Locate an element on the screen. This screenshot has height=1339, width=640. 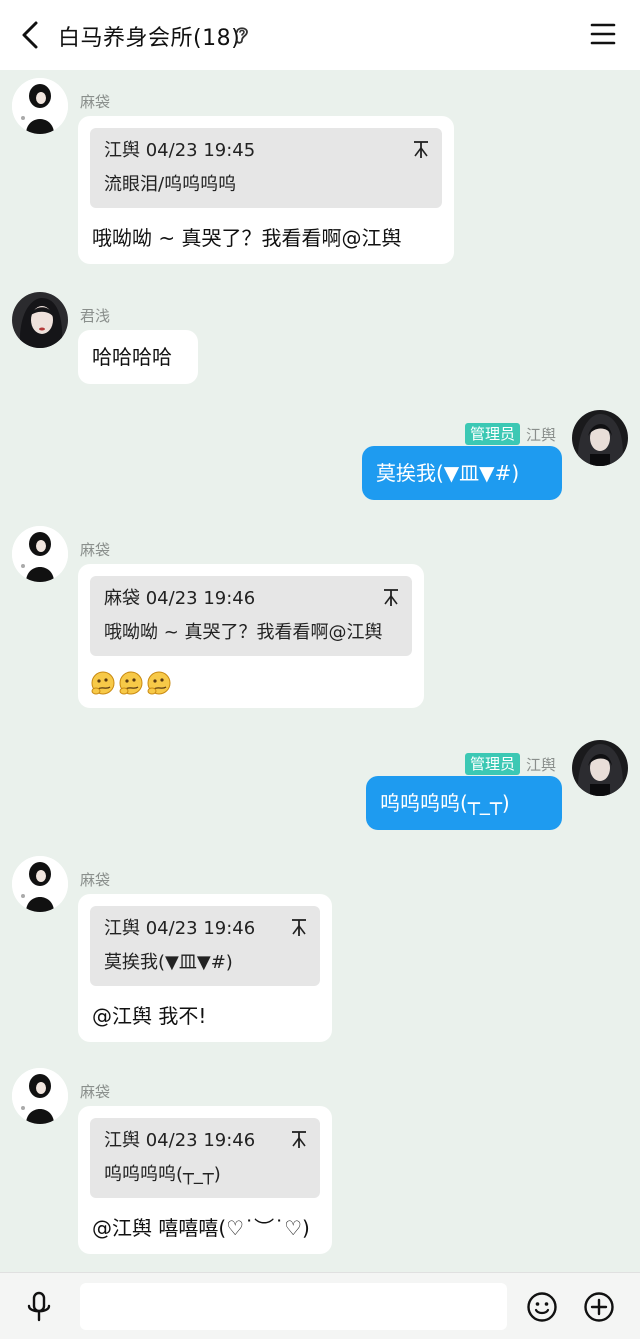
quote-text: 呜呜呜呜(┬_┬) is located at coordinates (162, 1174).